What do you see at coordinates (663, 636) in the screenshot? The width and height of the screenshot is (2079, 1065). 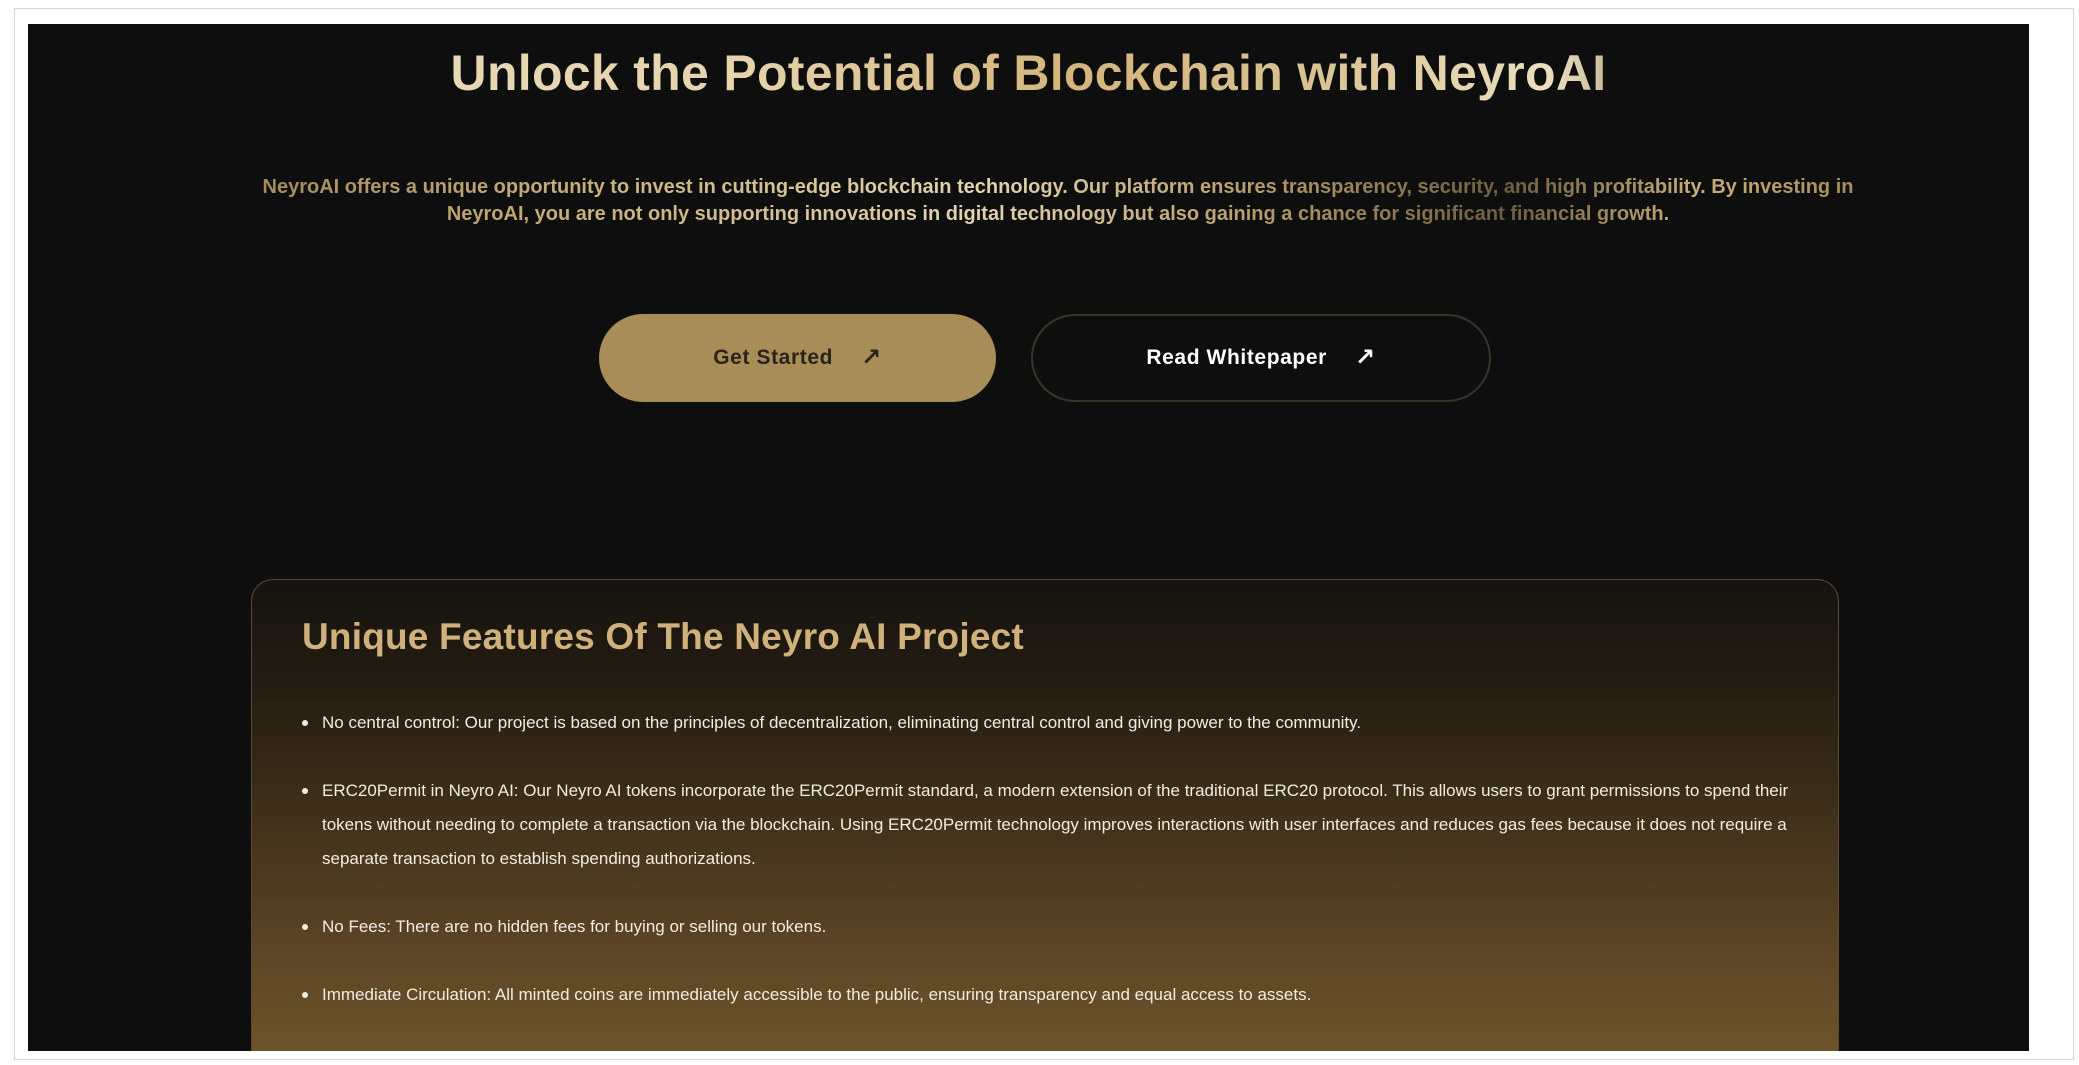 I see `features-title: Unique Features Of The Neyro AI Project` at bounding box center [663, 636].